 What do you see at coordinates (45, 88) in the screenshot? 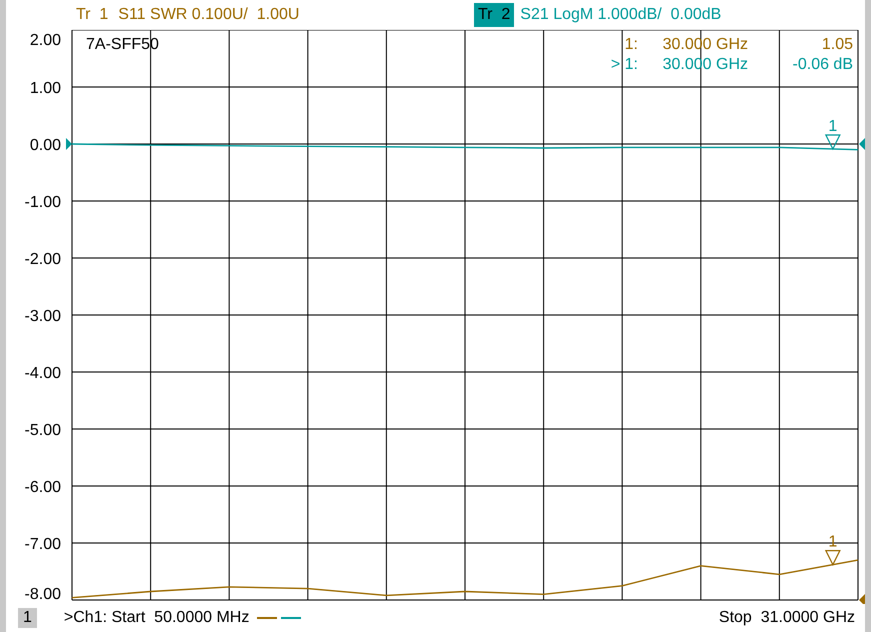
I see `y-tick-label: 1.00` at bounding box center [45, 88].